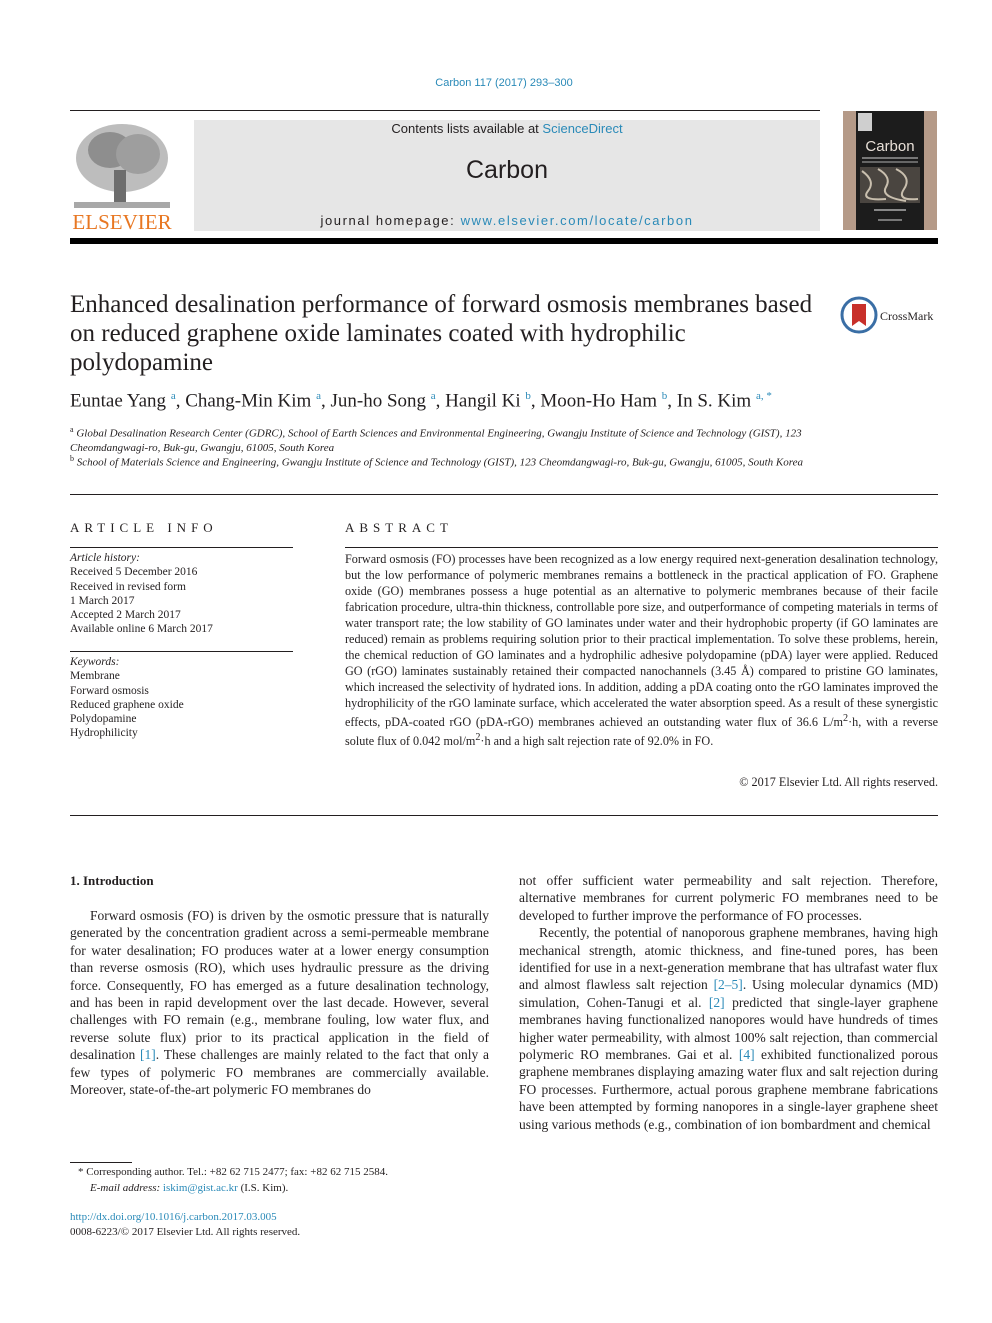 The image size is (992, 1323). What do you see at coordinates (496, 83) in the screenshot?
I see `journal-citation-link: Carbon 117 (2017) 293–300` at bounding box center [496, 83].